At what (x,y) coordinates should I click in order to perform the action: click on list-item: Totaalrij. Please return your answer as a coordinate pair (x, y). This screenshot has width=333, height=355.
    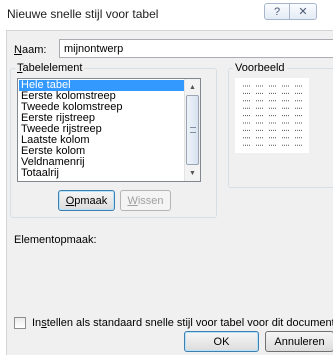
    Looking at the image, I should click on (101, 173).